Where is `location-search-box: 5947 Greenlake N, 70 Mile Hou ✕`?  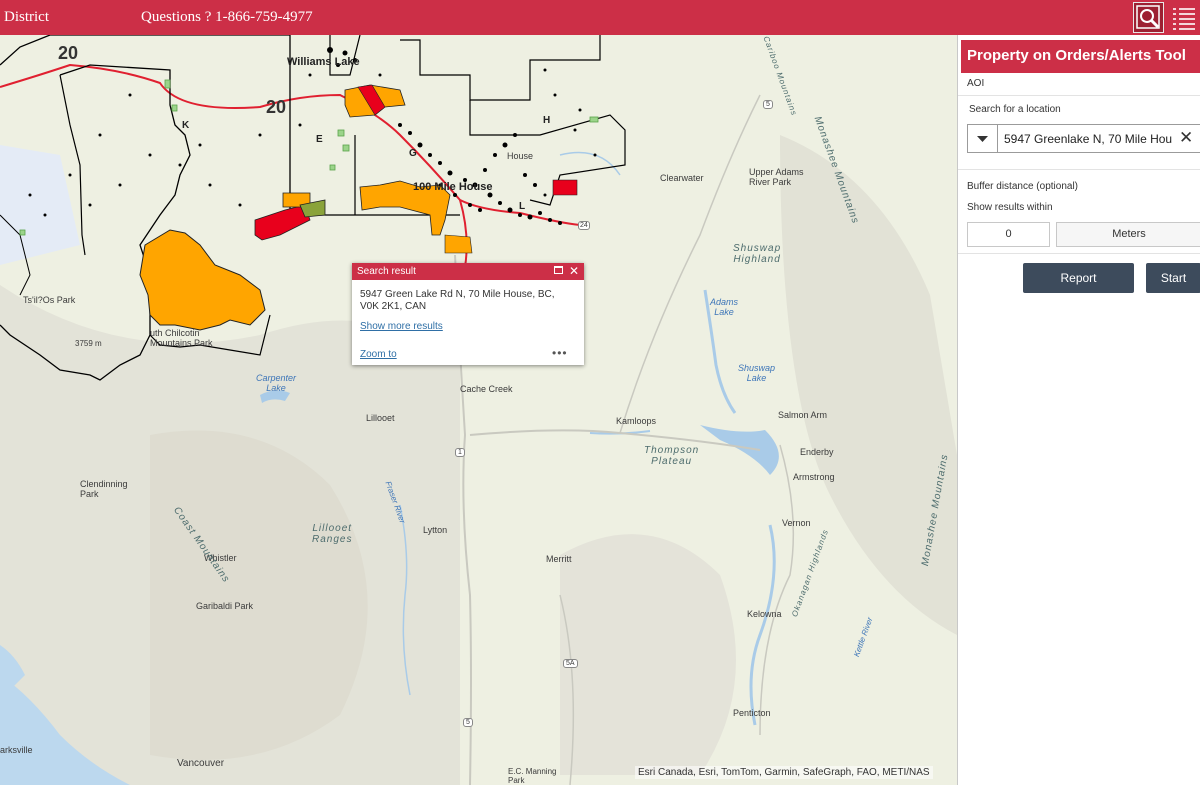 location-search-box: 5947 Greenlake N, 70 Mile Hou ✕ is located at coordinates (1083, 138).